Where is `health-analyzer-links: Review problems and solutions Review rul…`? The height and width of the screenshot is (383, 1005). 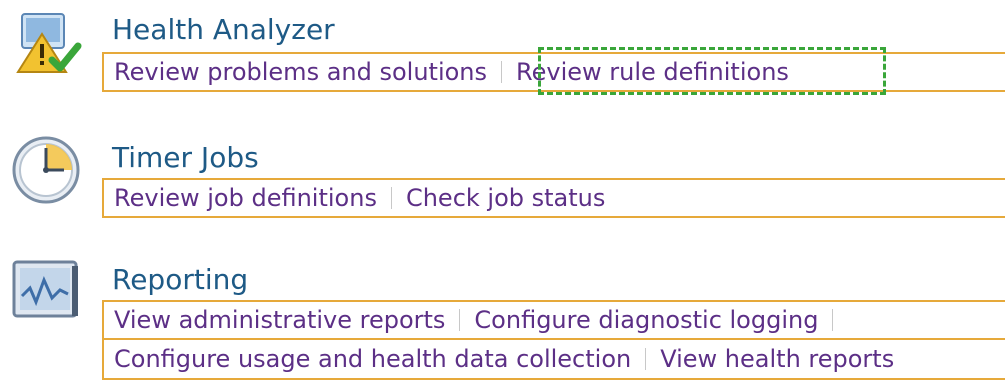 health-analyzer-links: Review problems and solutions Review rul… is located at coordinates (553, 72).